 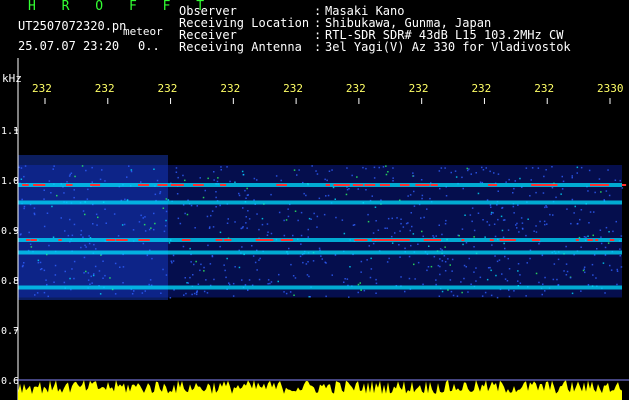 I want to click on y-tick-label: 1.0, so click(x=10, y=181).